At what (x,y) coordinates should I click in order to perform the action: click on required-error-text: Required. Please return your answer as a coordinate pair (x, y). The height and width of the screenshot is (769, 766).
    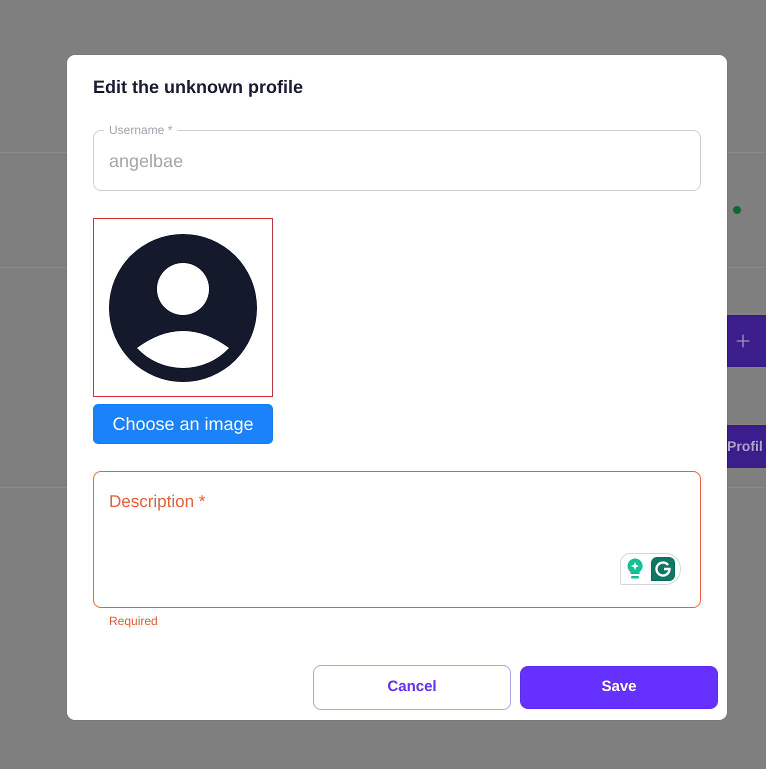
    Looking at the image, I should click on (133, 621).